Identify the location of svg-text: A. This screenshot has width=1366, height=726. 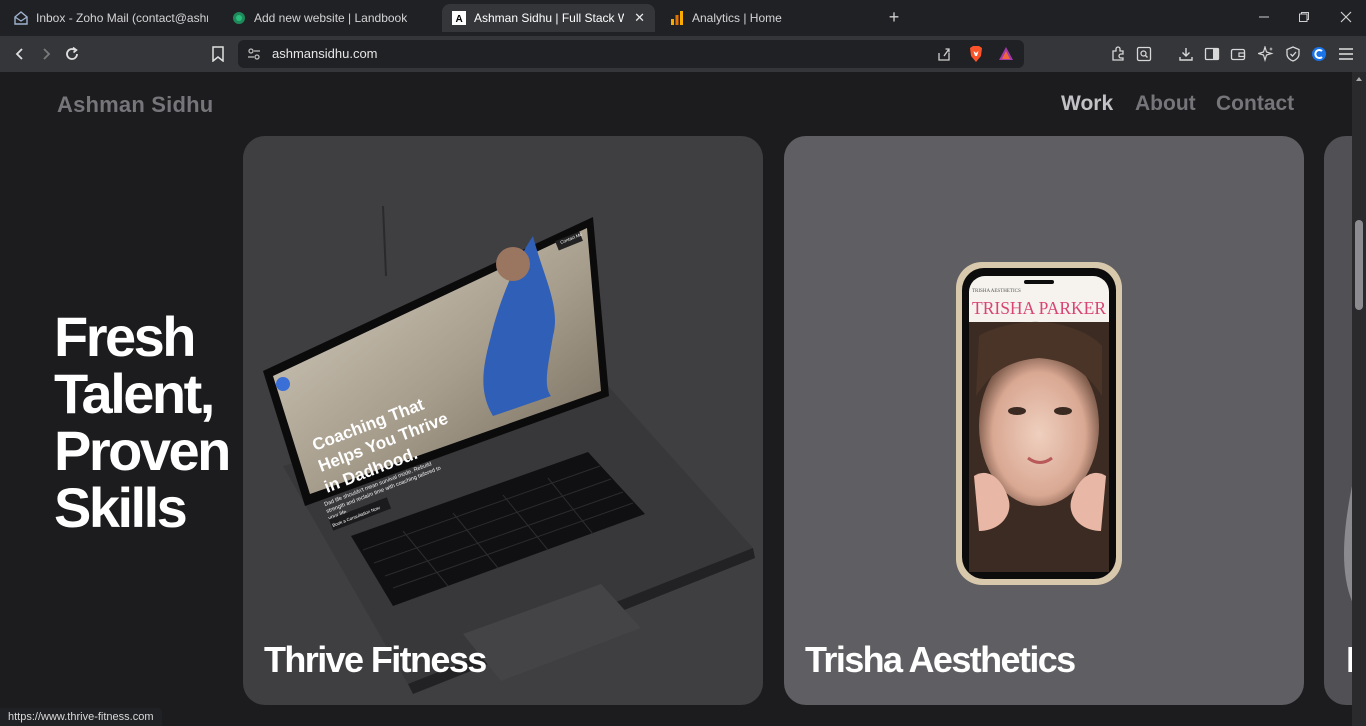
(459, 19).